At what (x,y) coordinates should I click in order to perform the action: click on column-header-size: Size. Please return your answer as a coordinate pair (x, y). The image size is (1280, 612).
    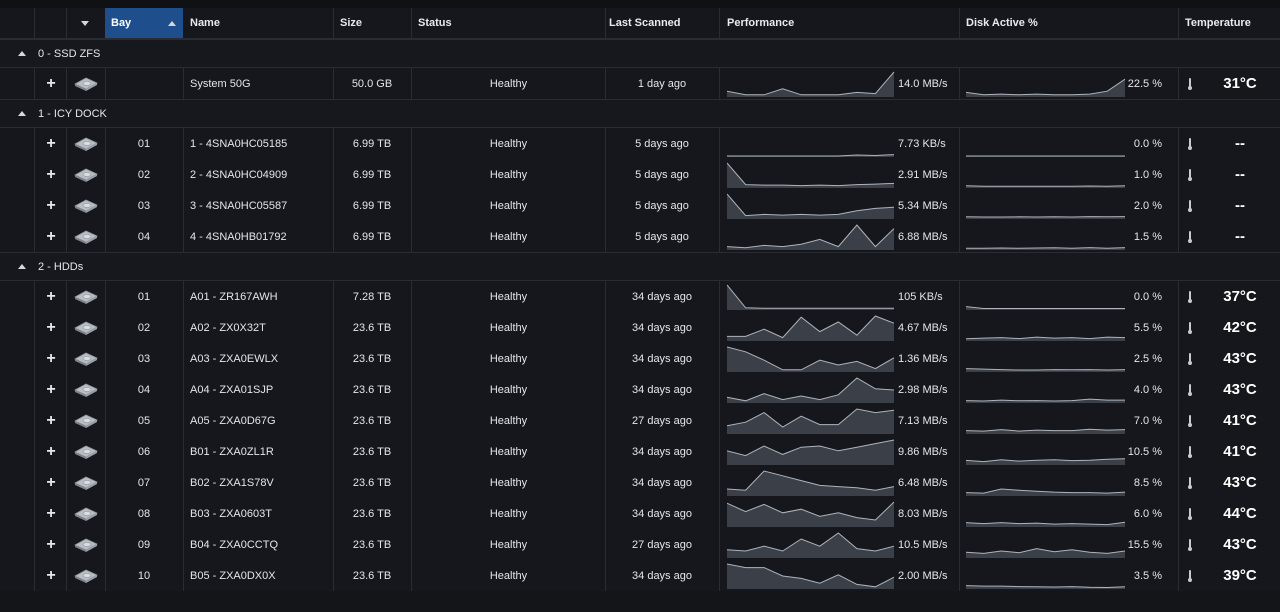
    Looking at the image, I should click on (375, 23).